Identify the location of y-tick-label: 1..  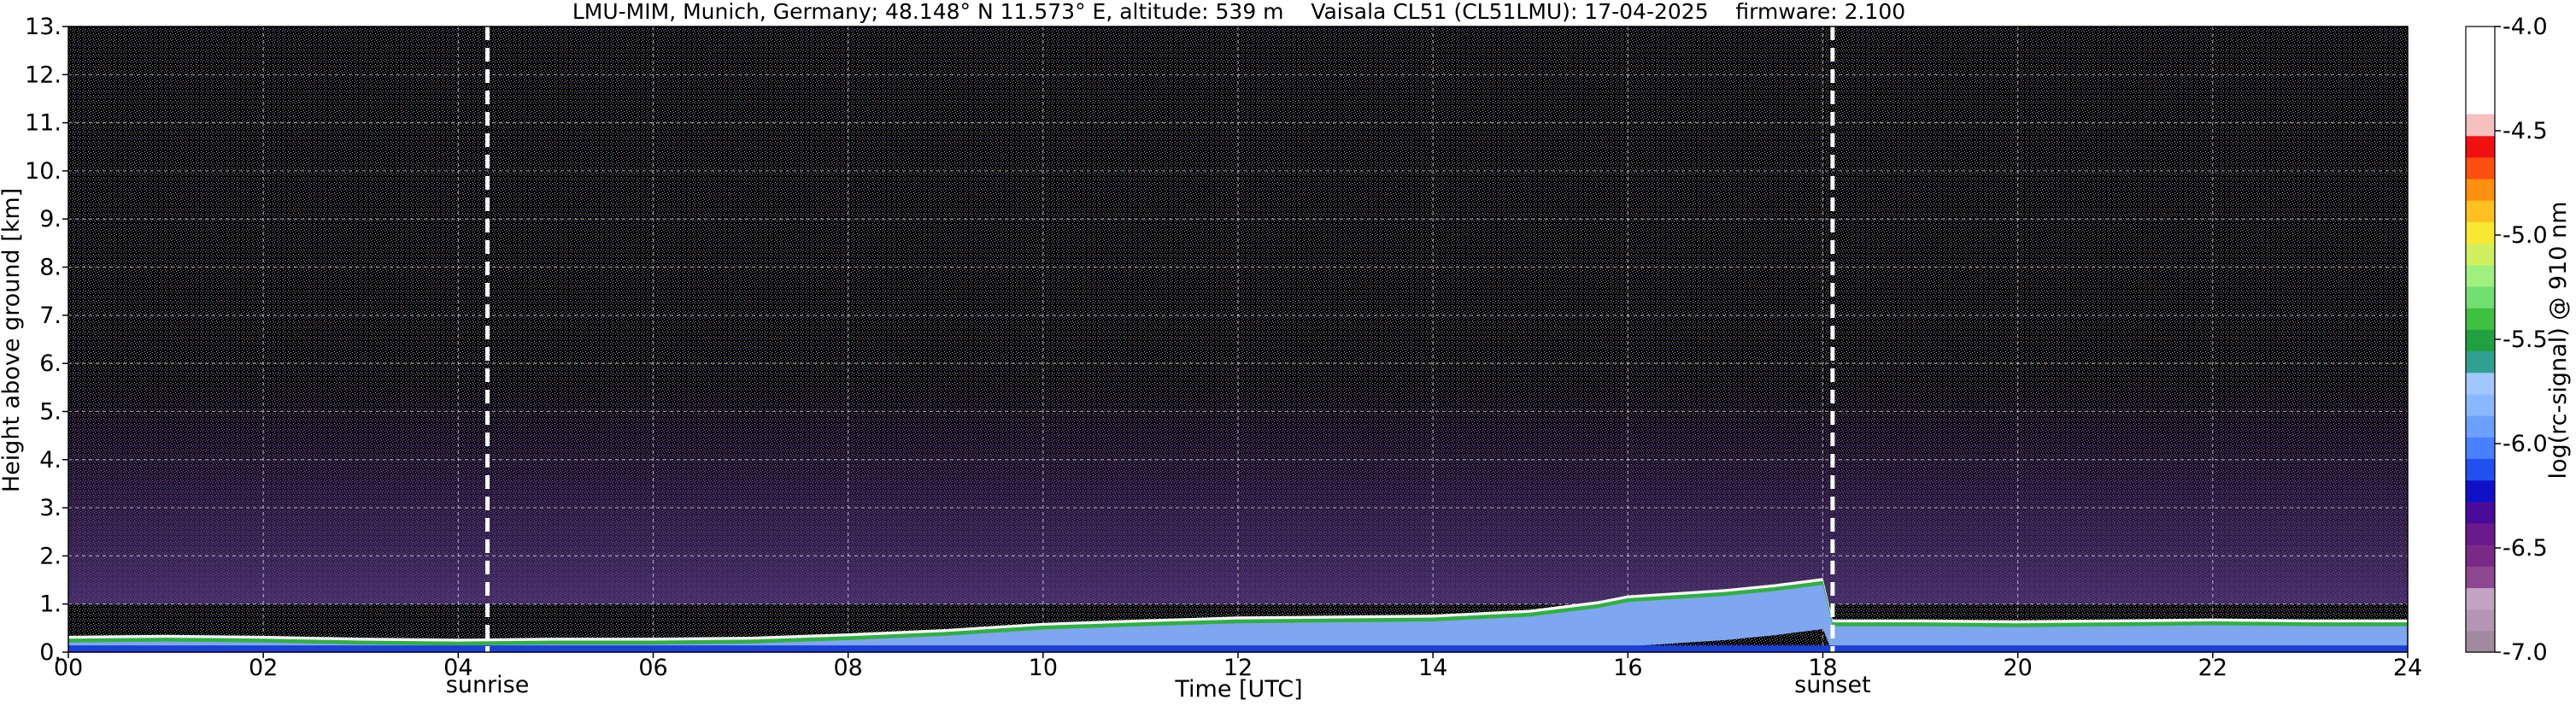
(50, 604).